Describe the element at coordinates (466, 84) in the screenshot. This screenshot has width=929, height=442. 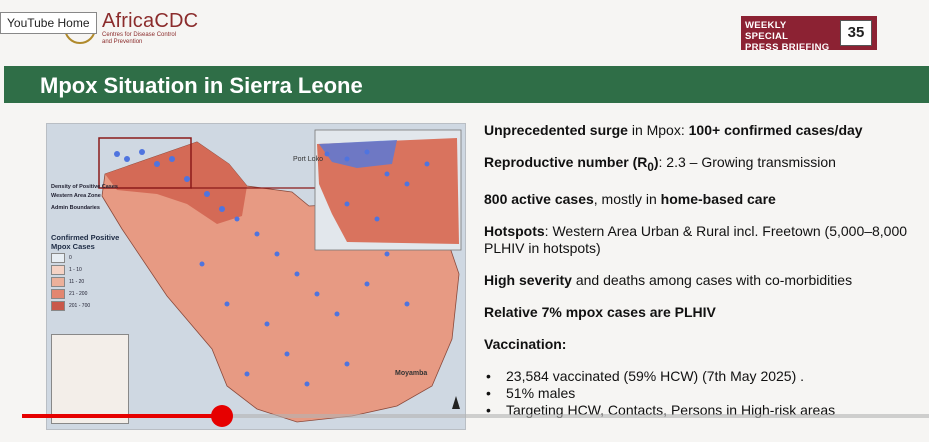
I see `title-bar: Mpox Situation in Sierra Leone` at that location.